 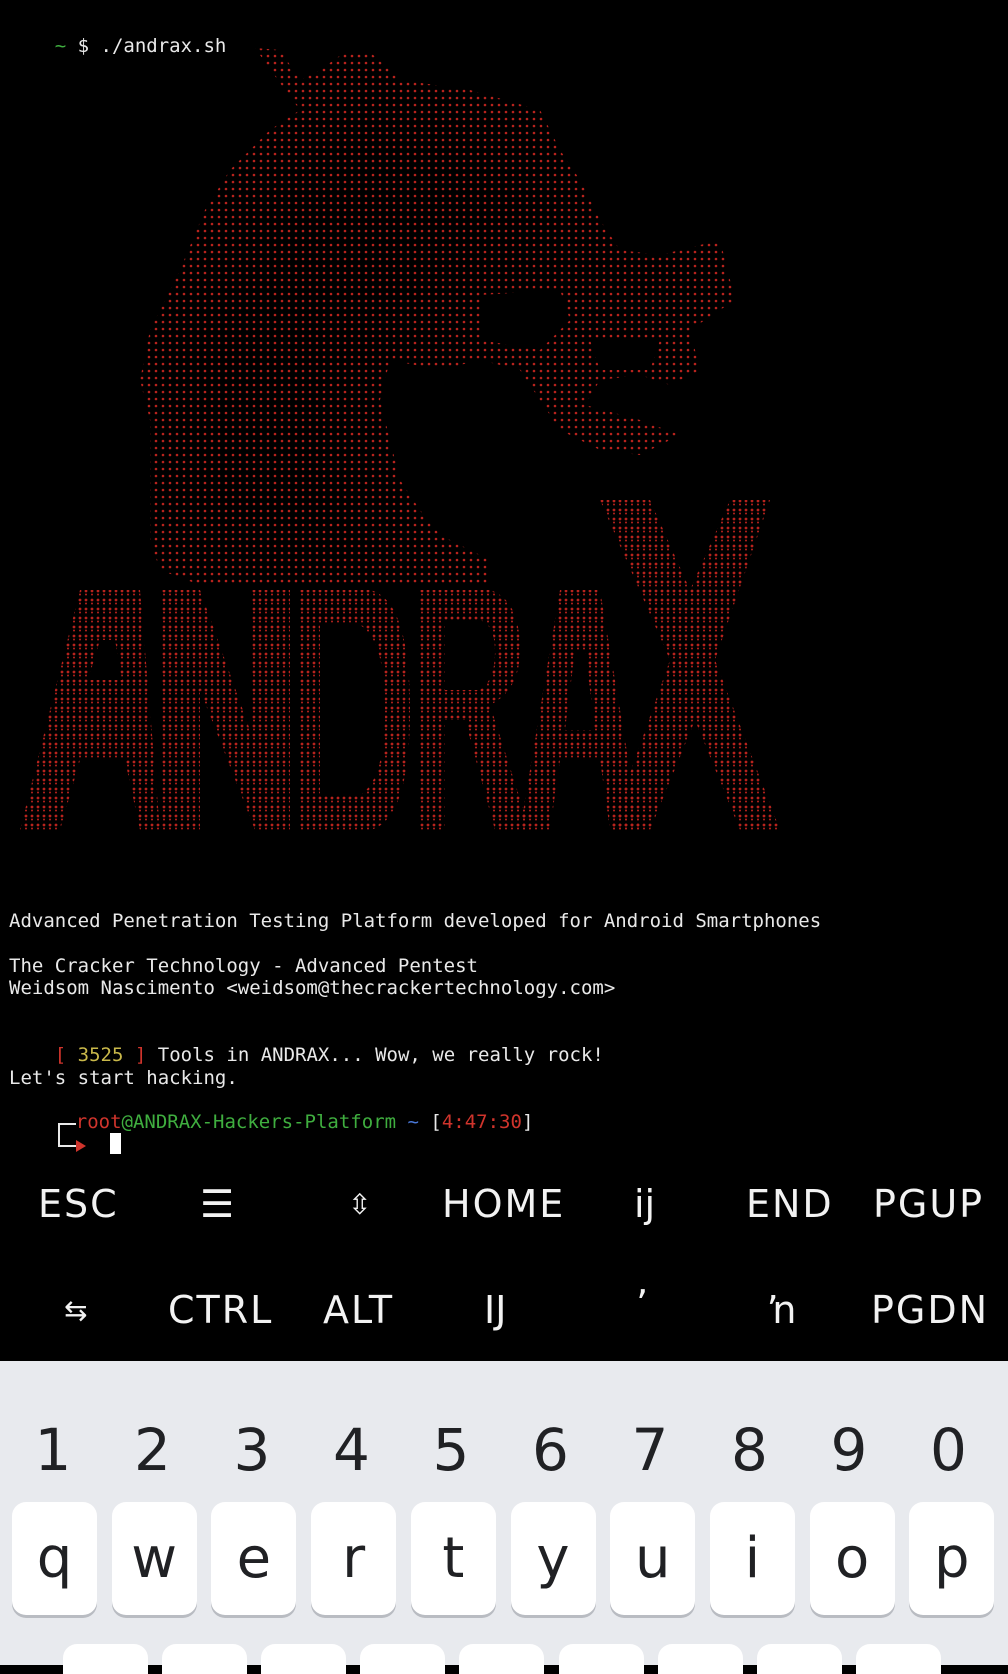 I want to click on key-p: p, so click(x=952, y=1558).